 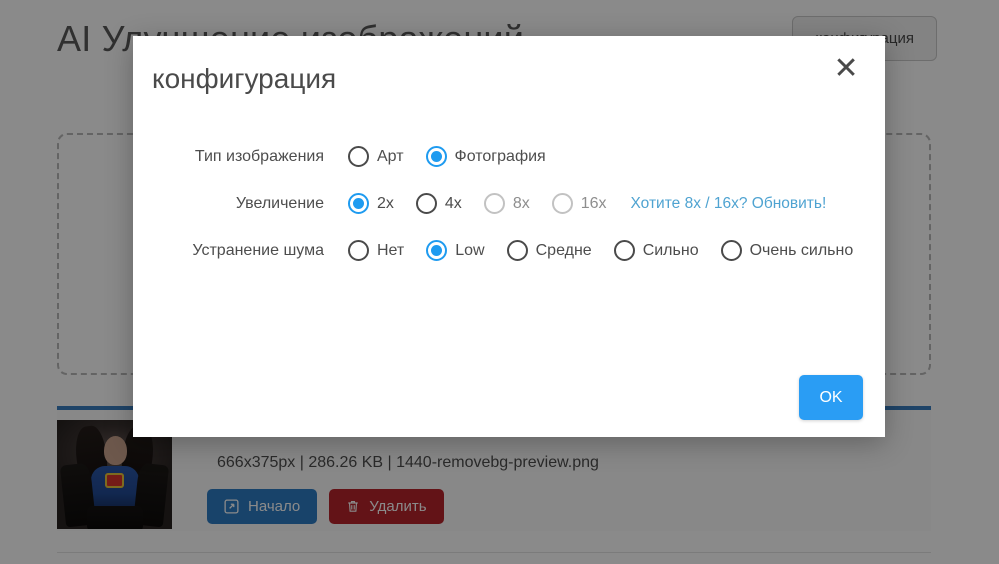 What do you see at coordinates (390, 156) in the screenshot?
I see `radio-label: Арт` at bounding box center [390, 156].